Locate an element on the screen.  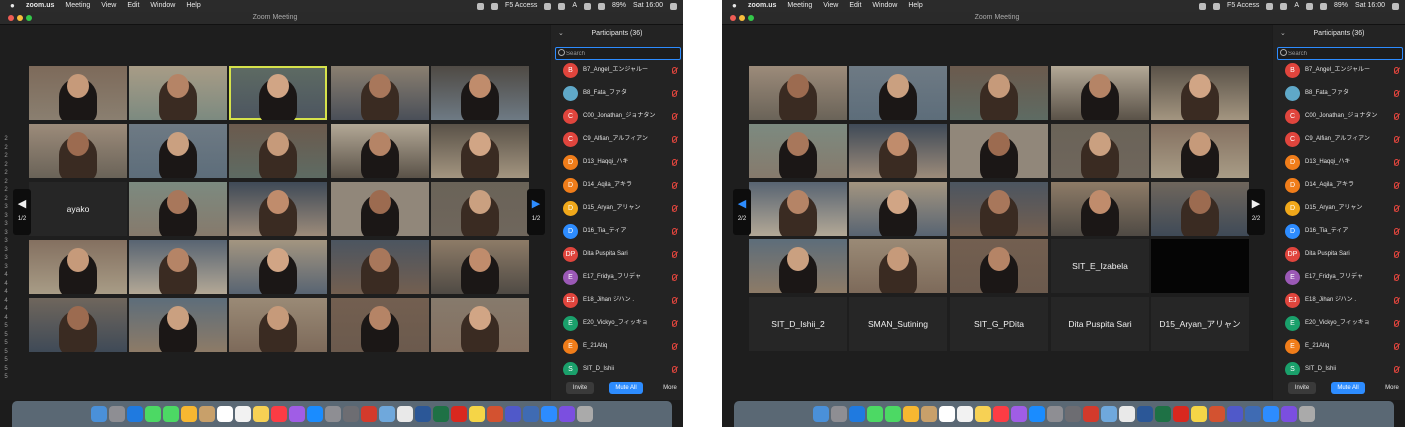
participant-list-item: C C00_Jonathan_ジョナタン is located at coordinates (617, 116).